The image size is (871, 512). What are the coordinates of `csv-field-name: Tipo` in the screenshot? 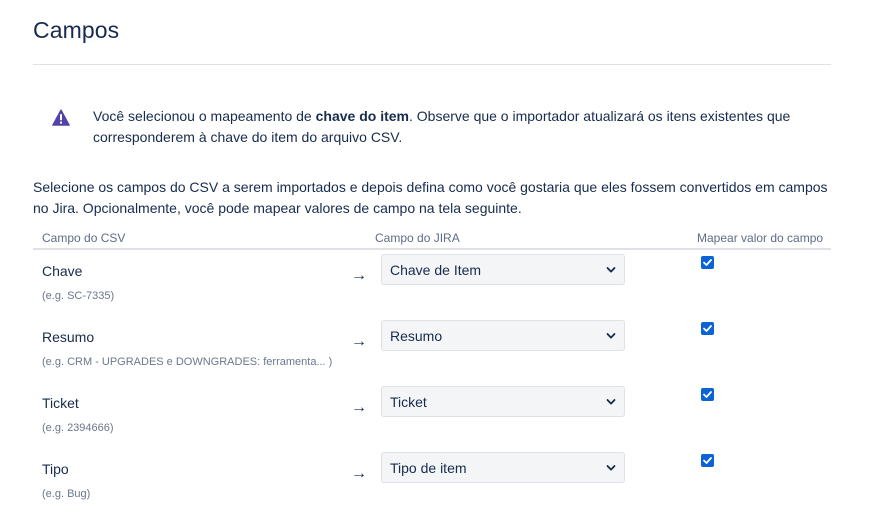 It's located at (55, 469).